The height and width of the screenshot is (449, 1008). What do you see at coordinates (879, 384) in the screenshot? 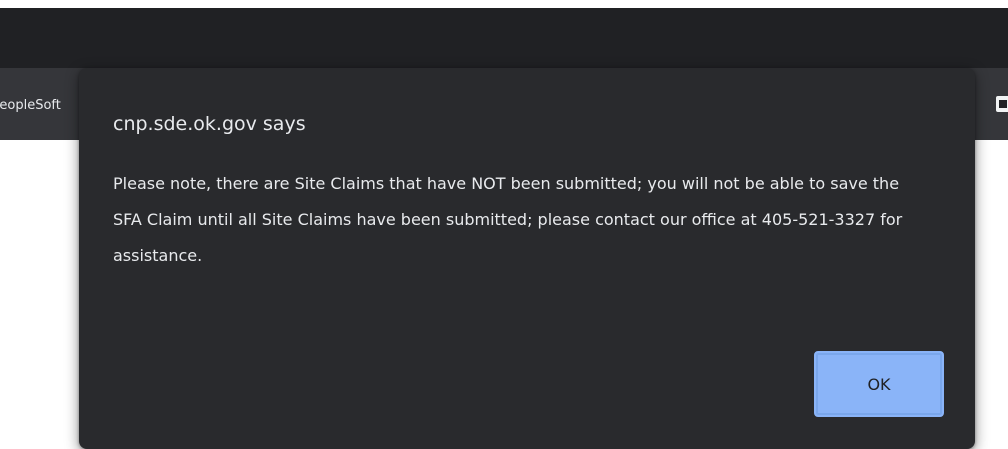
I see `ok-button: OK` at bounding box center [879, 384].